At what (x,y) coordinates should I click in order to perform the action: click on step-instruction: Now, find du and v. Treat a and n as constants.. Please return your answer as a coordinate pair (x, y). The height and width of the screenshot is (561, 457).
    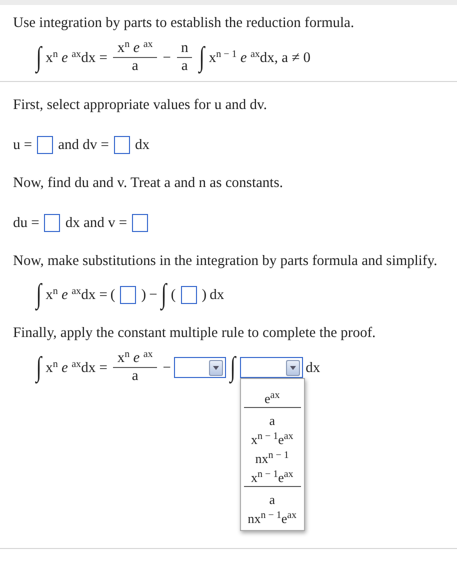
    Looking at the image, I should click on (148, 183).